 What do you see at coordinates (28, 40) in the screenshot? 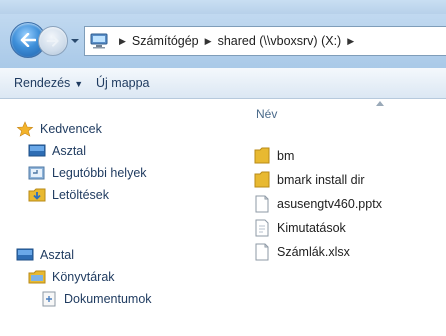
I see `back-arrow-icon` at bounding box center [28, 40].